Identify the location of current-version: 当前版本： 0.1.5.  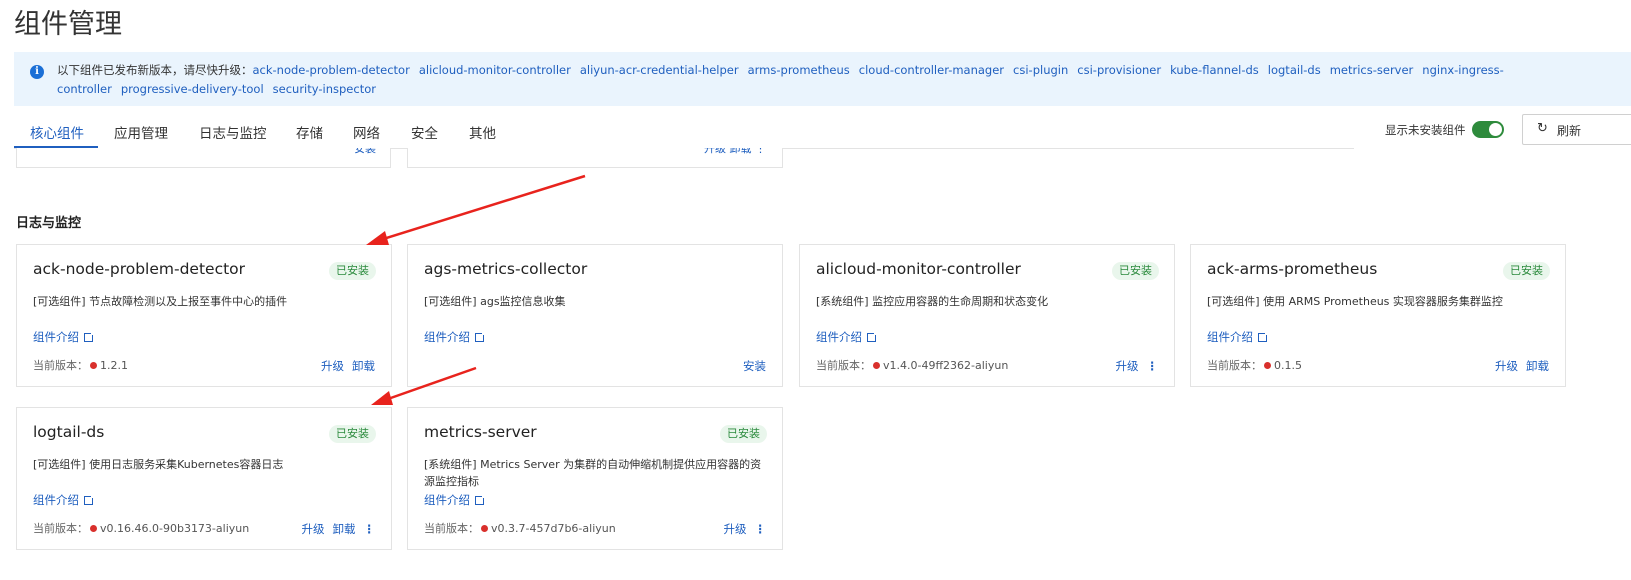
(1254, 365).